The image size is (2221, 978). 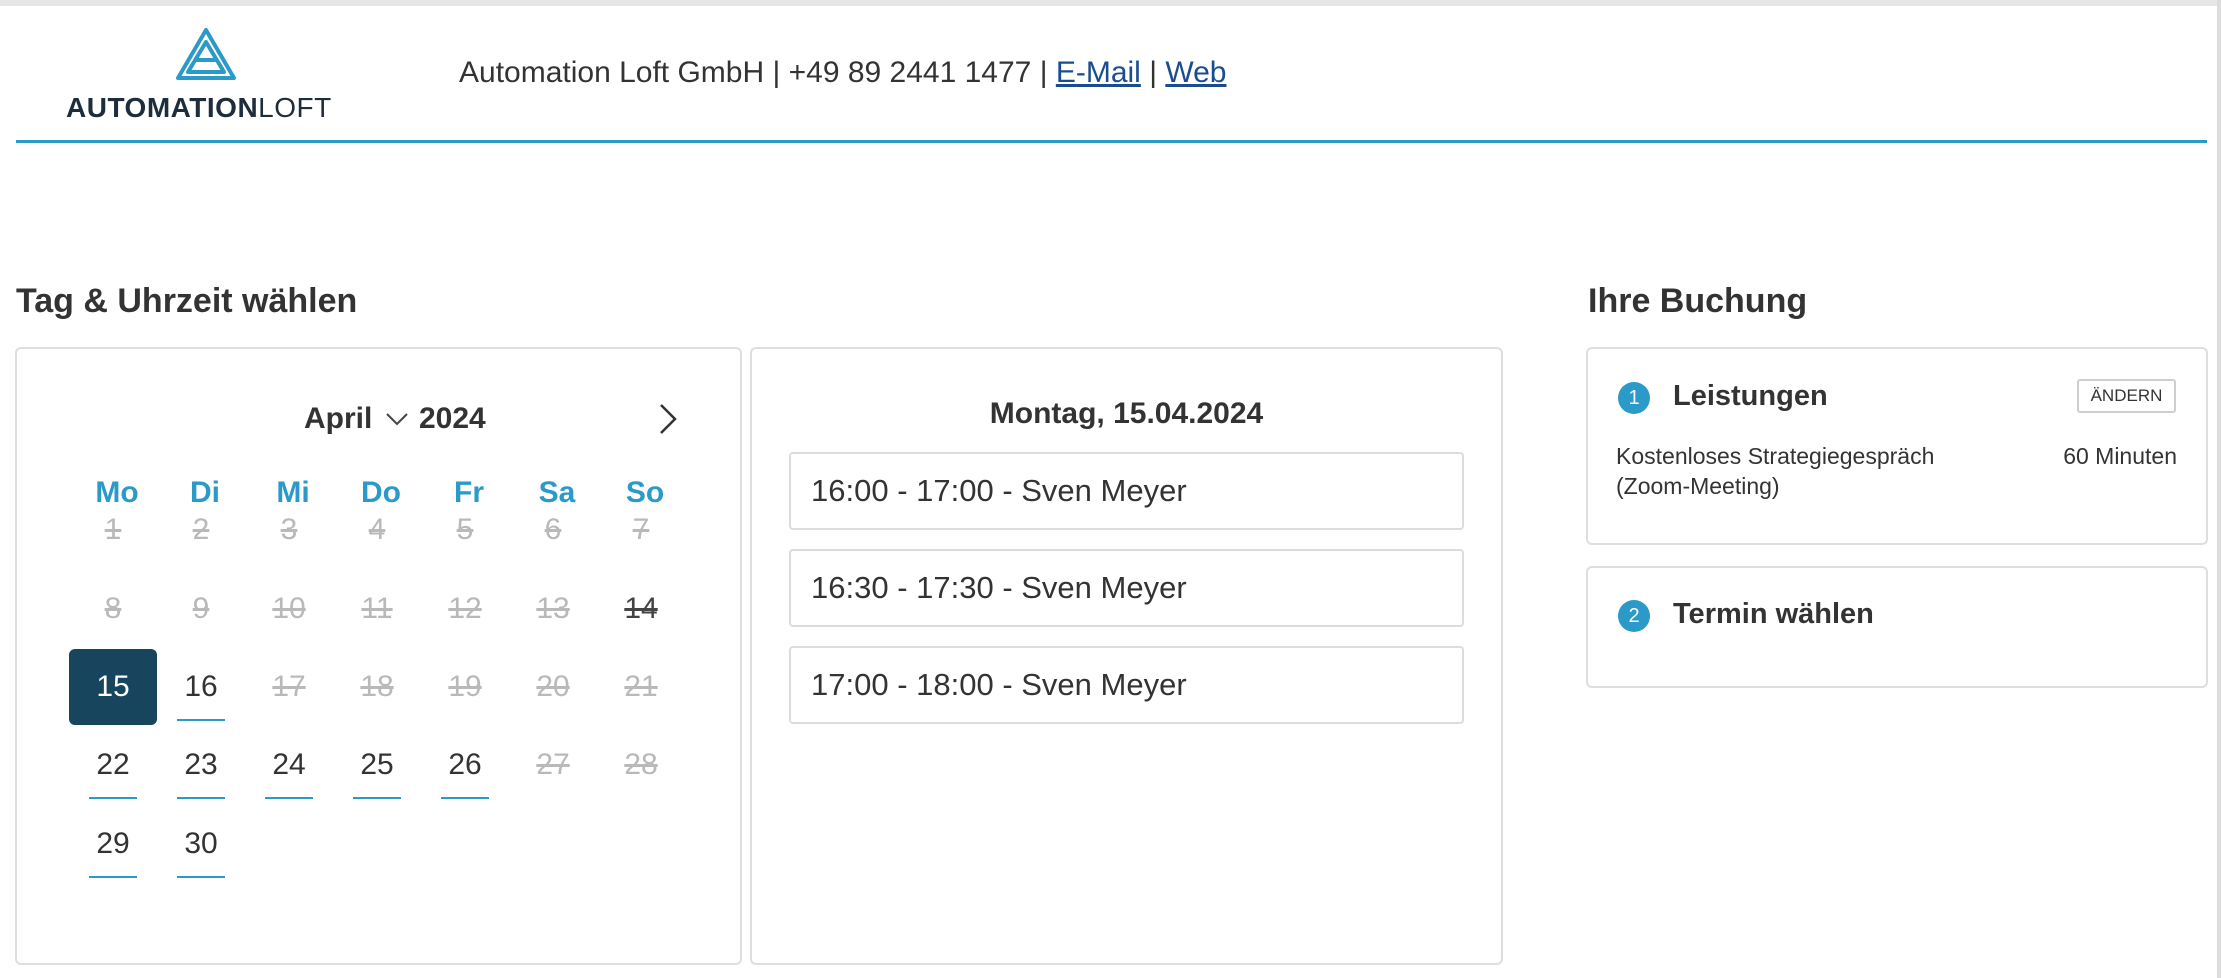 I want to click on calendar-day: 5, so click(x=465, y=529).